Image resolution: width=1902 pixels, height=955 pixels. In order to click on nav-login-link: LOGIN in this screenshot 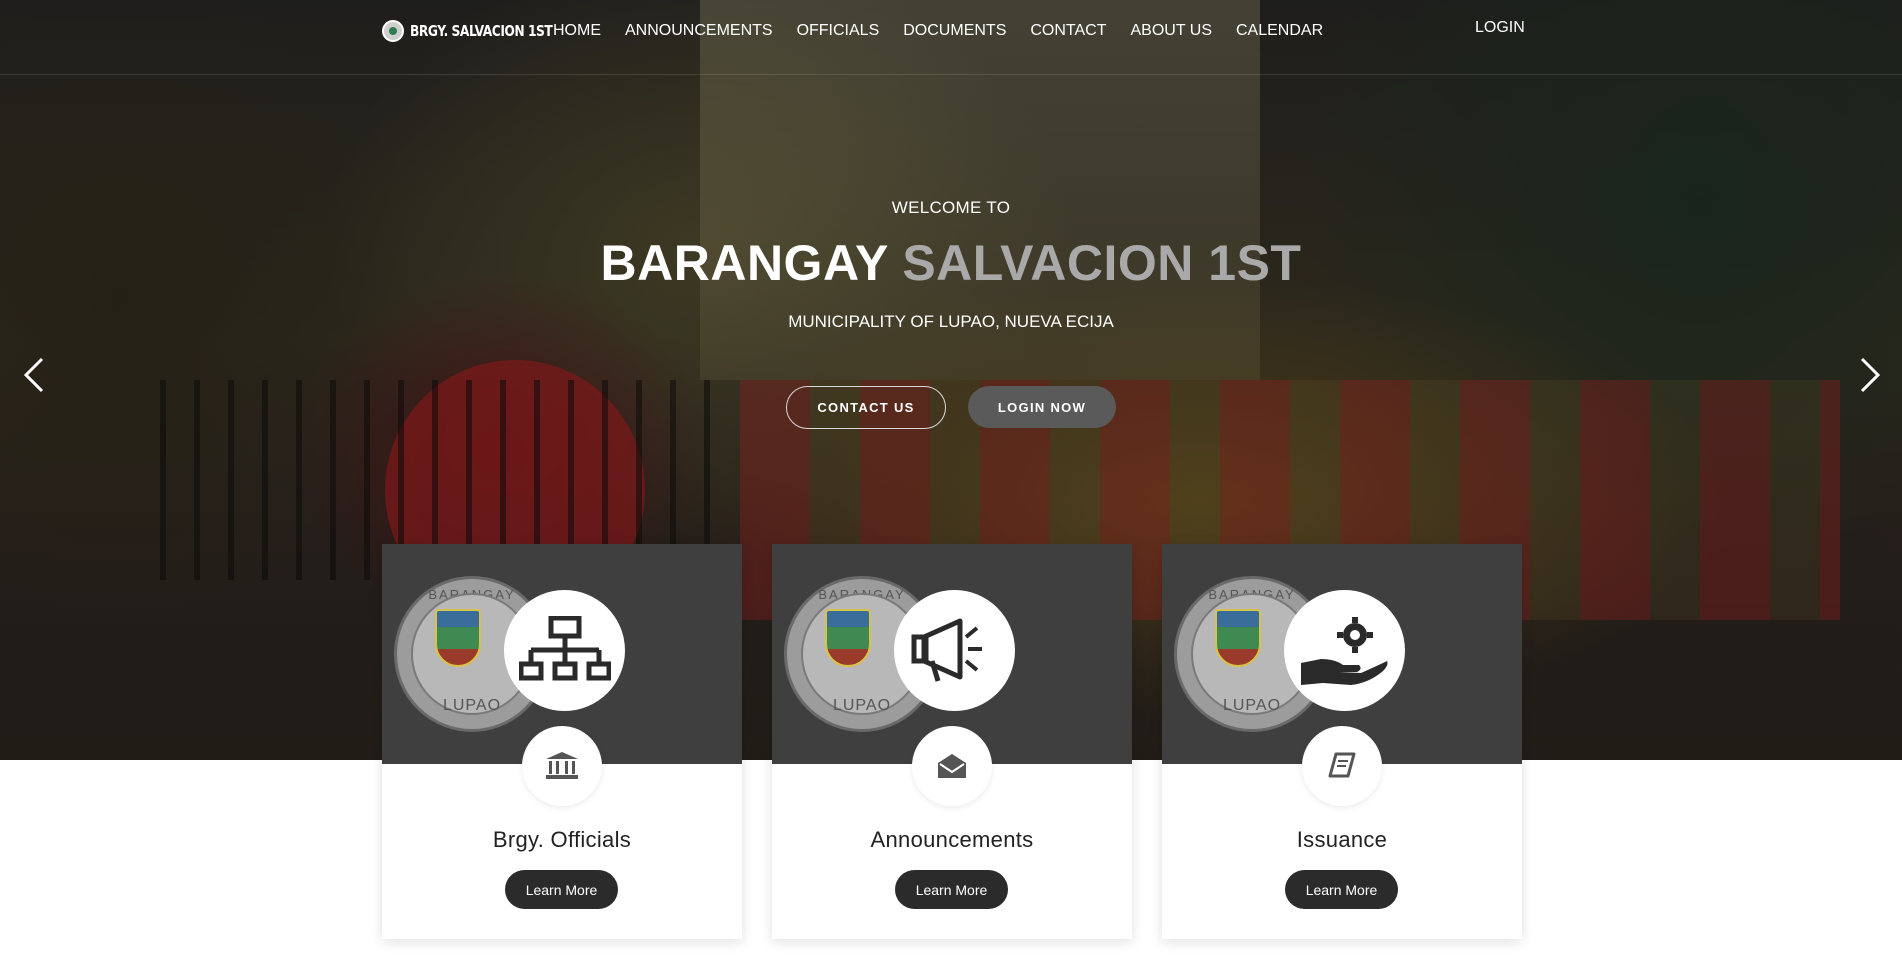, I will do `click(1500, 28)`.